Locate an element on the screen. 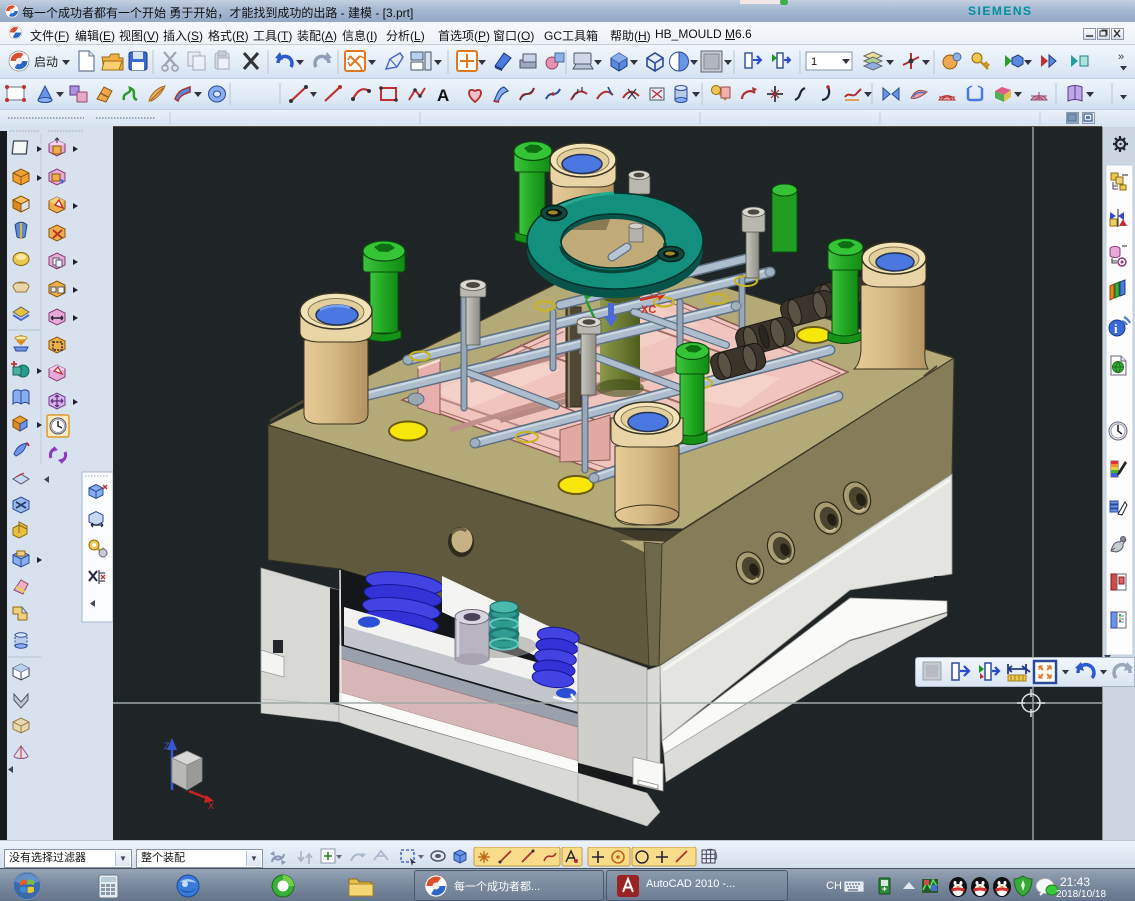 The image size is (1135, 901). svg-text: XC is located at coordinates (648, 310).